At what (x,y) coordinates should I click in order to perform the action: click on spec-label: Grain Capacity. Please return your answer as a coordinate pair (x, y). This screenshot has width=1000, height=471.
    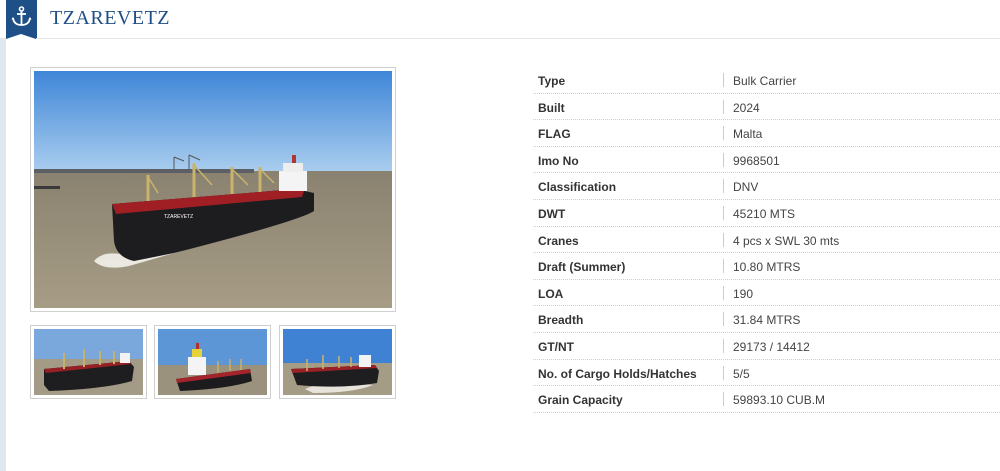
    Looking at the image, I should click on (580, 400).